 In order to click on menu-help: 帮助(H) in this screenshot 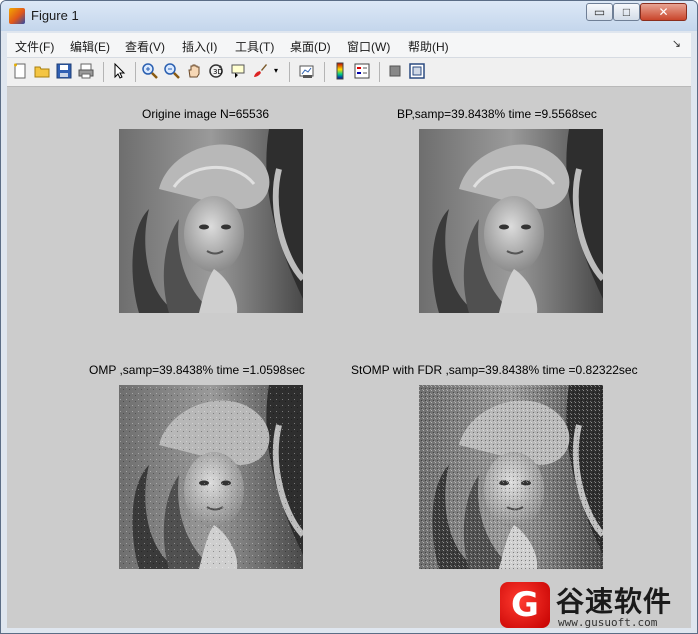, I will do `click(428, 46)`.